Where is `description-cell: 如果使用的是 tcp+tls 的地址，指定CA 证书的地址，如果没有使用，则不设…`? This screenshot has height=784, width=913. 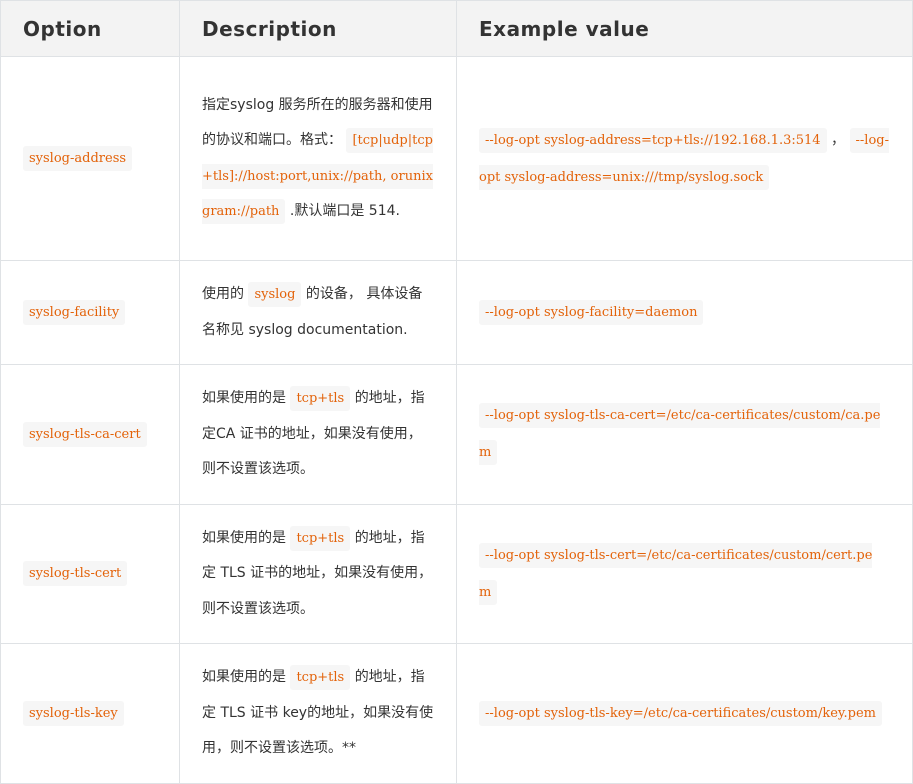 description-cell: 如果使用的是 tcp+tls 的地址，指定CA 证书的地址，如果没有使用，则不设… is located at coordinates (318, 434).